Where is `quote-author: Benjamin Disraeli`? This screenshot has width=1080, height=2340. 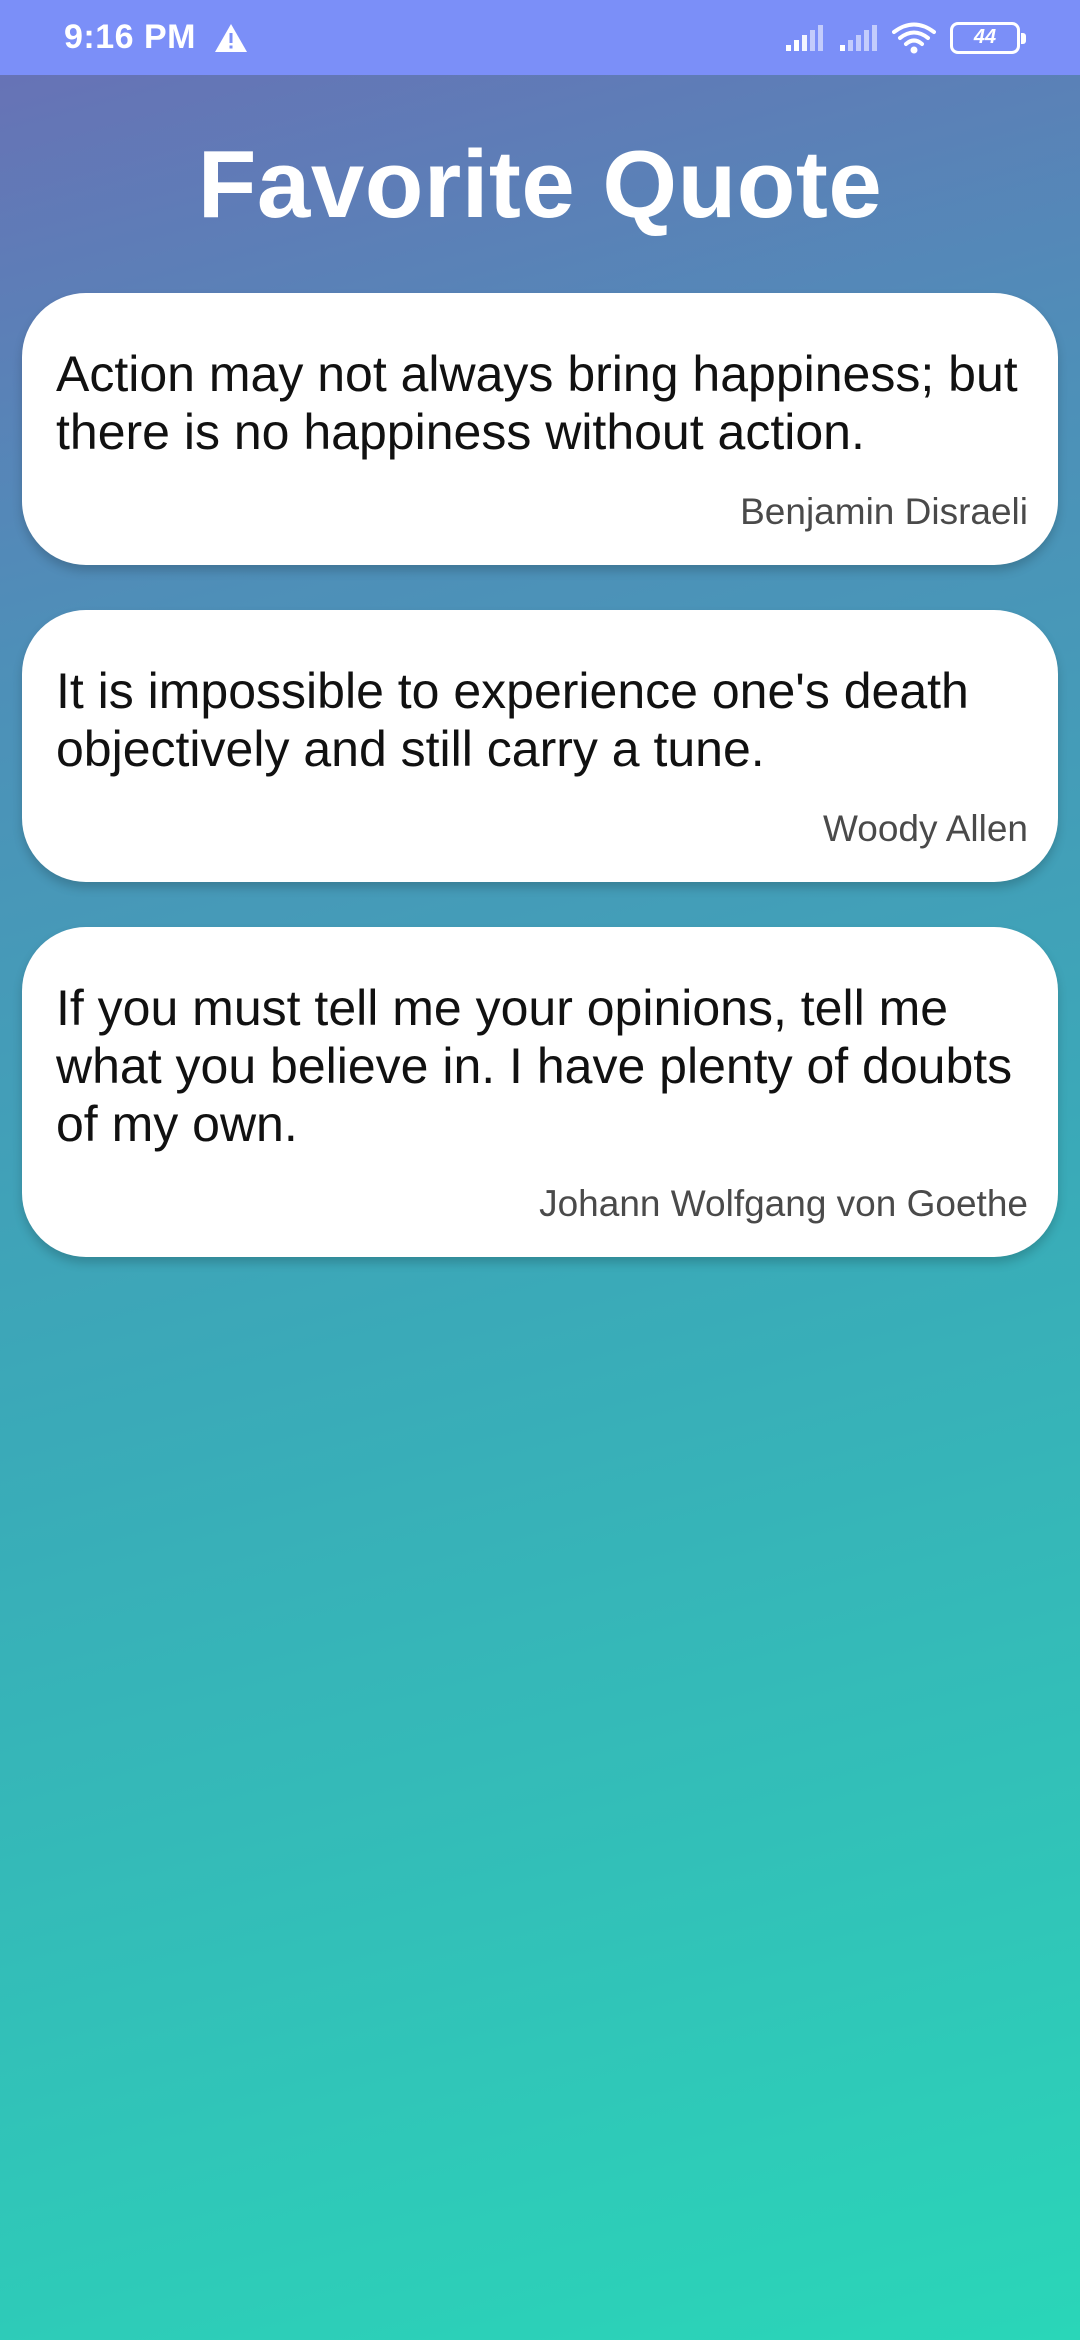
quote-author: Benjamin Disraeli is located at coordinates (884, 511).